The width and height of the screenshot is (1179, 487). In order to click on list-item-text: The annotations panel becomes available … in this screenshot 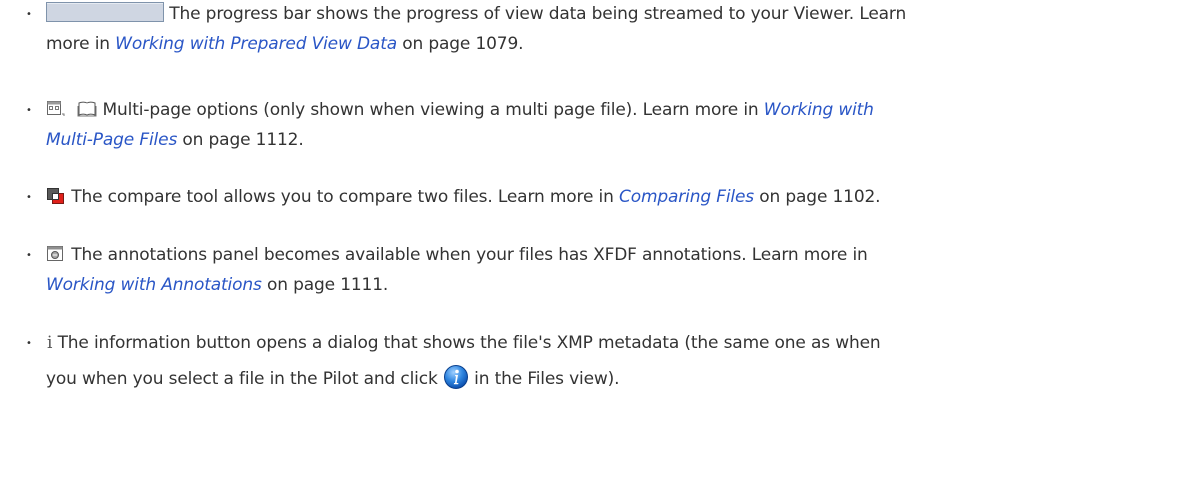, I will do `click(469, 255)`.